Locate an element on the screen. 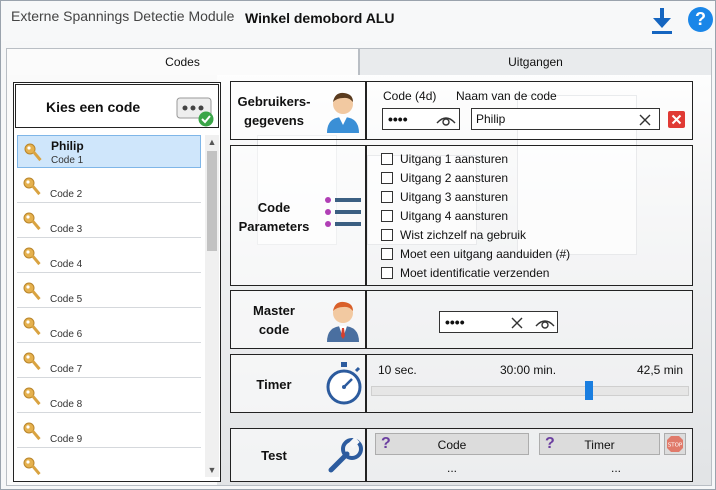  code-list-item: Code 2 is located at coordinates (109, 186).